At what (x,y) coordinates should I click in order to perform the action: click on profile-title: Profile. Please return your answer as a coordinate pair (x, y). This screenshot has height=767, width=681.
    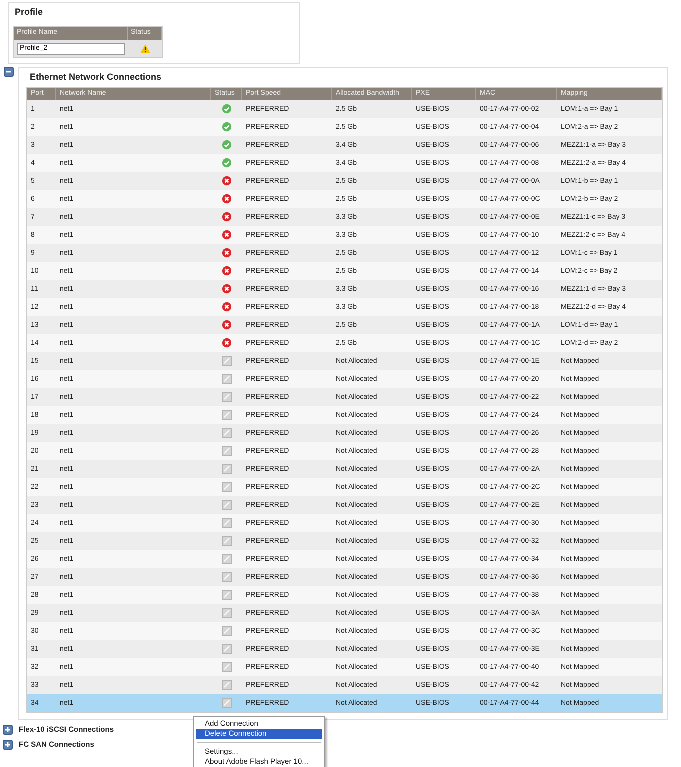
    Looking at the image, I should click on (29, 12).